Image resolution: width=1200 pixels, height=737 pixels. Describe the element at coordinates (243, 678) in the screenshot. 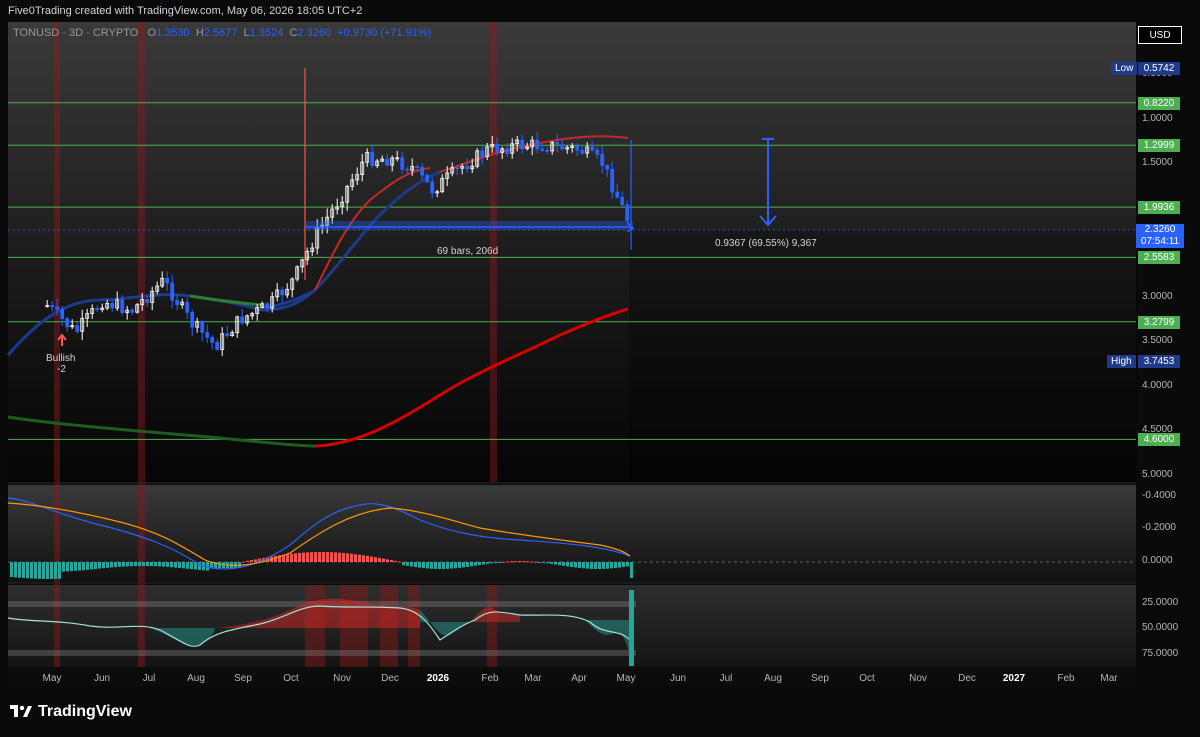

I see `time-tick: Sep` at that location.